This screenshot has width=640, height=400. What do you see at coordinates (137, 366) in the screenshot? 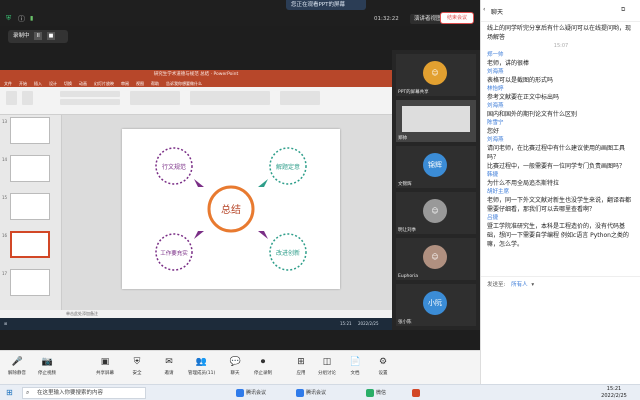
I see `toolbar-button: ⛨ 安全` at bounding box center [137, 366].